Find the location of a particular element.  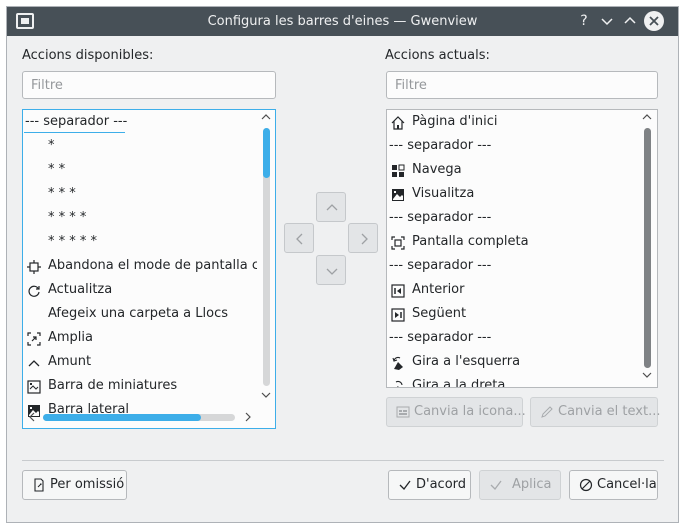

item-label: Gira a la dreta is located at coordinates (459, 383).